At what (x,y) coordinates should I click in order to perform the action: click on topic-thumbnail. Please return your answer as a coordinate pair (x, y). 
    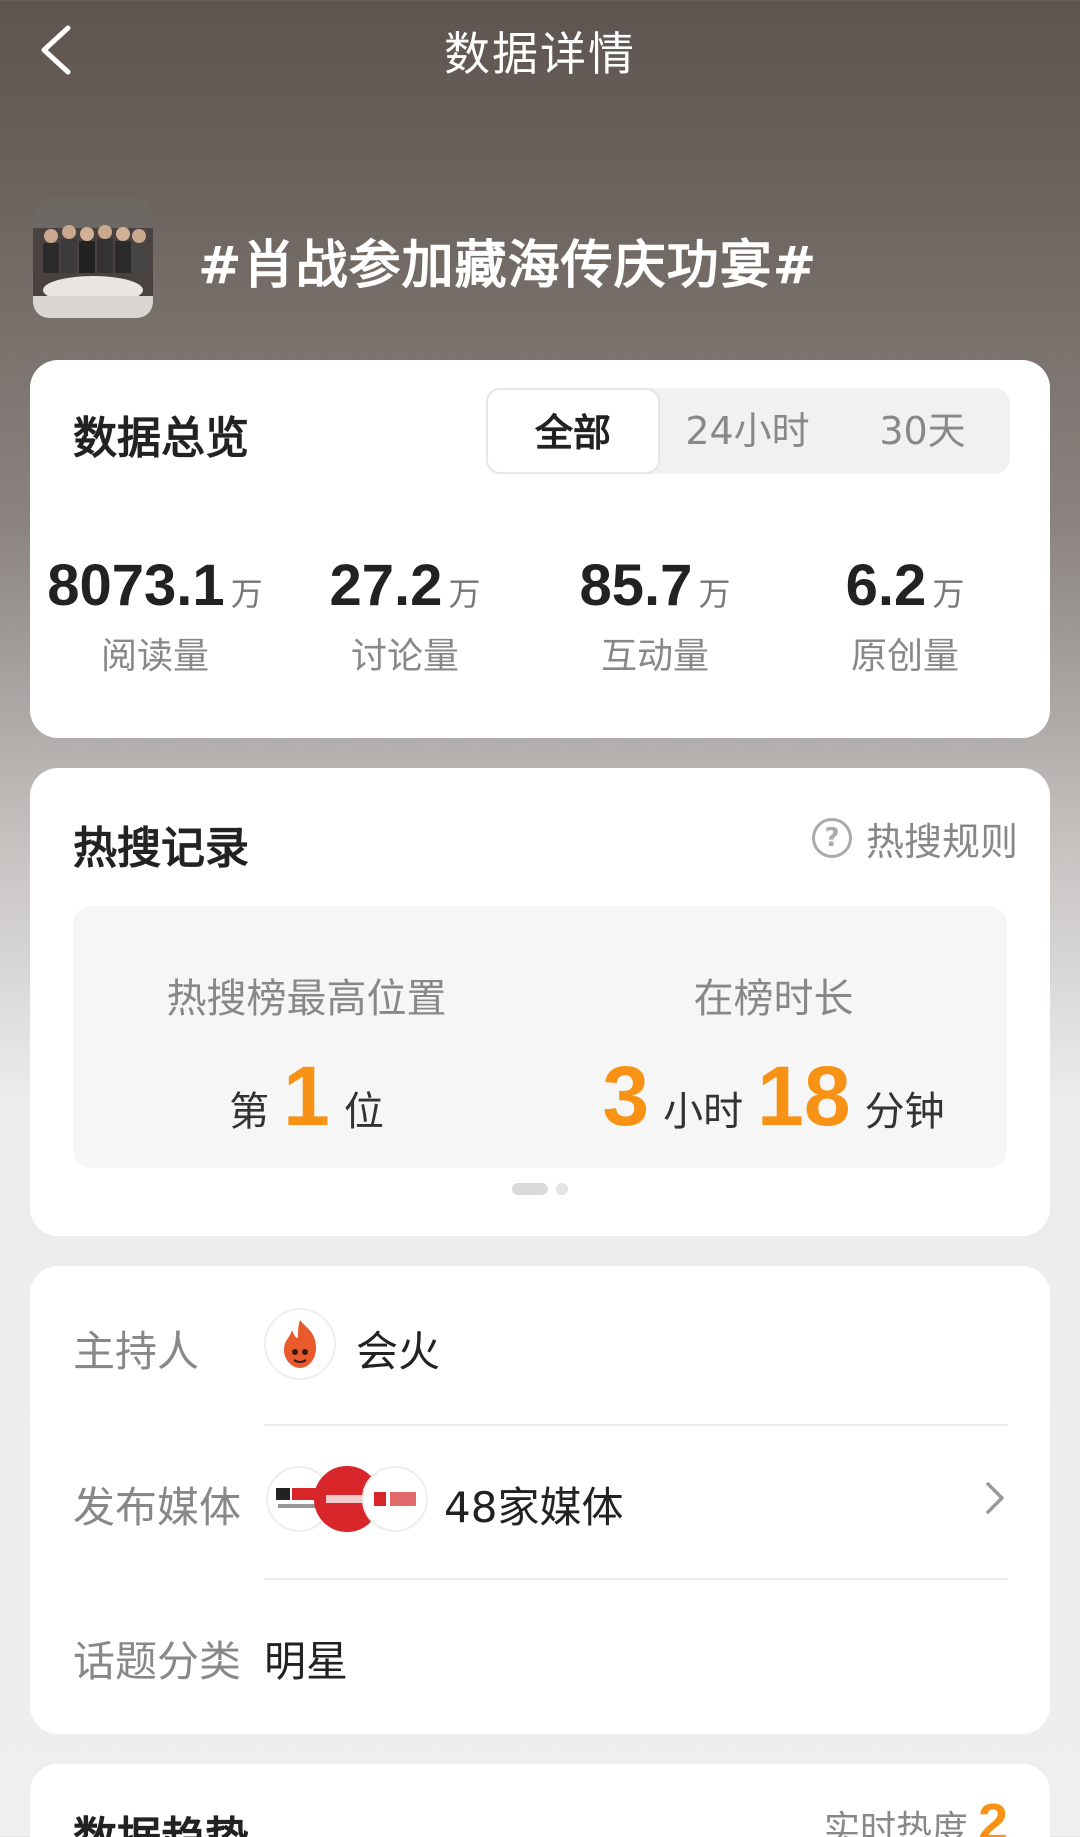
    Looking at the image, I should click on (93, 258).